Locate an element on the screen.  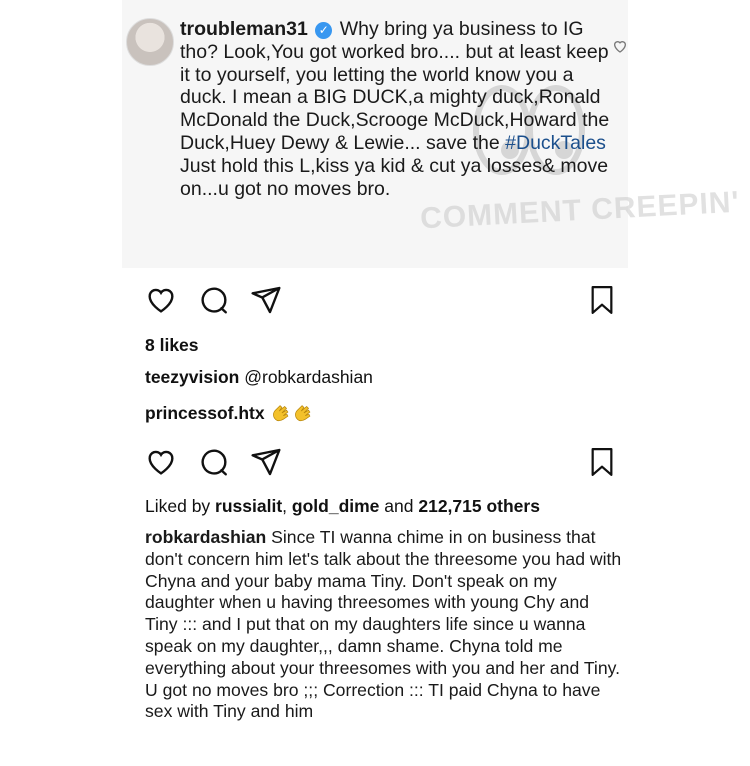
verified-badge-icon: ✓ is located at coordinates (324, 30).